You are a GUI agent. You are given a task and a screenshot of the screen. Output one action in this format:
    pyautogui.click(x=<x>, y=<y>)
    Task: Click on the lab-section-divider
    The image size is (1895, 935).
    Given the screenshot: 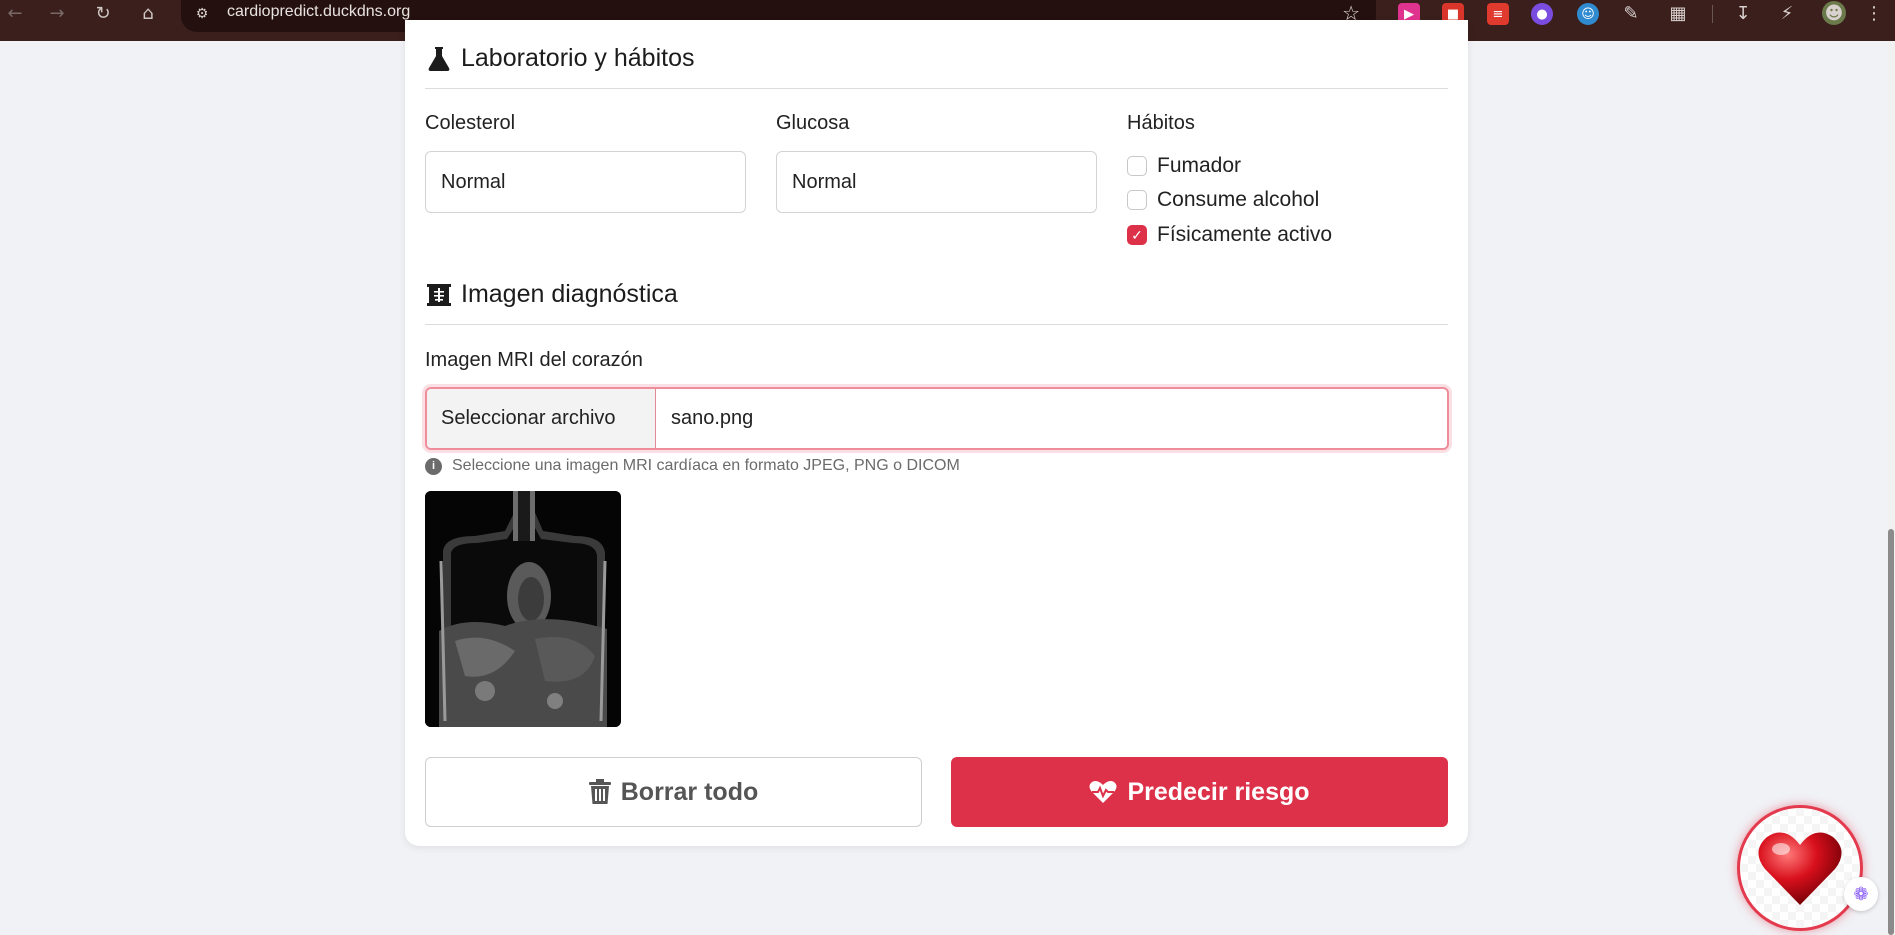 What is the action you would take?
    pyautogui.click(x=936, y=88)
    